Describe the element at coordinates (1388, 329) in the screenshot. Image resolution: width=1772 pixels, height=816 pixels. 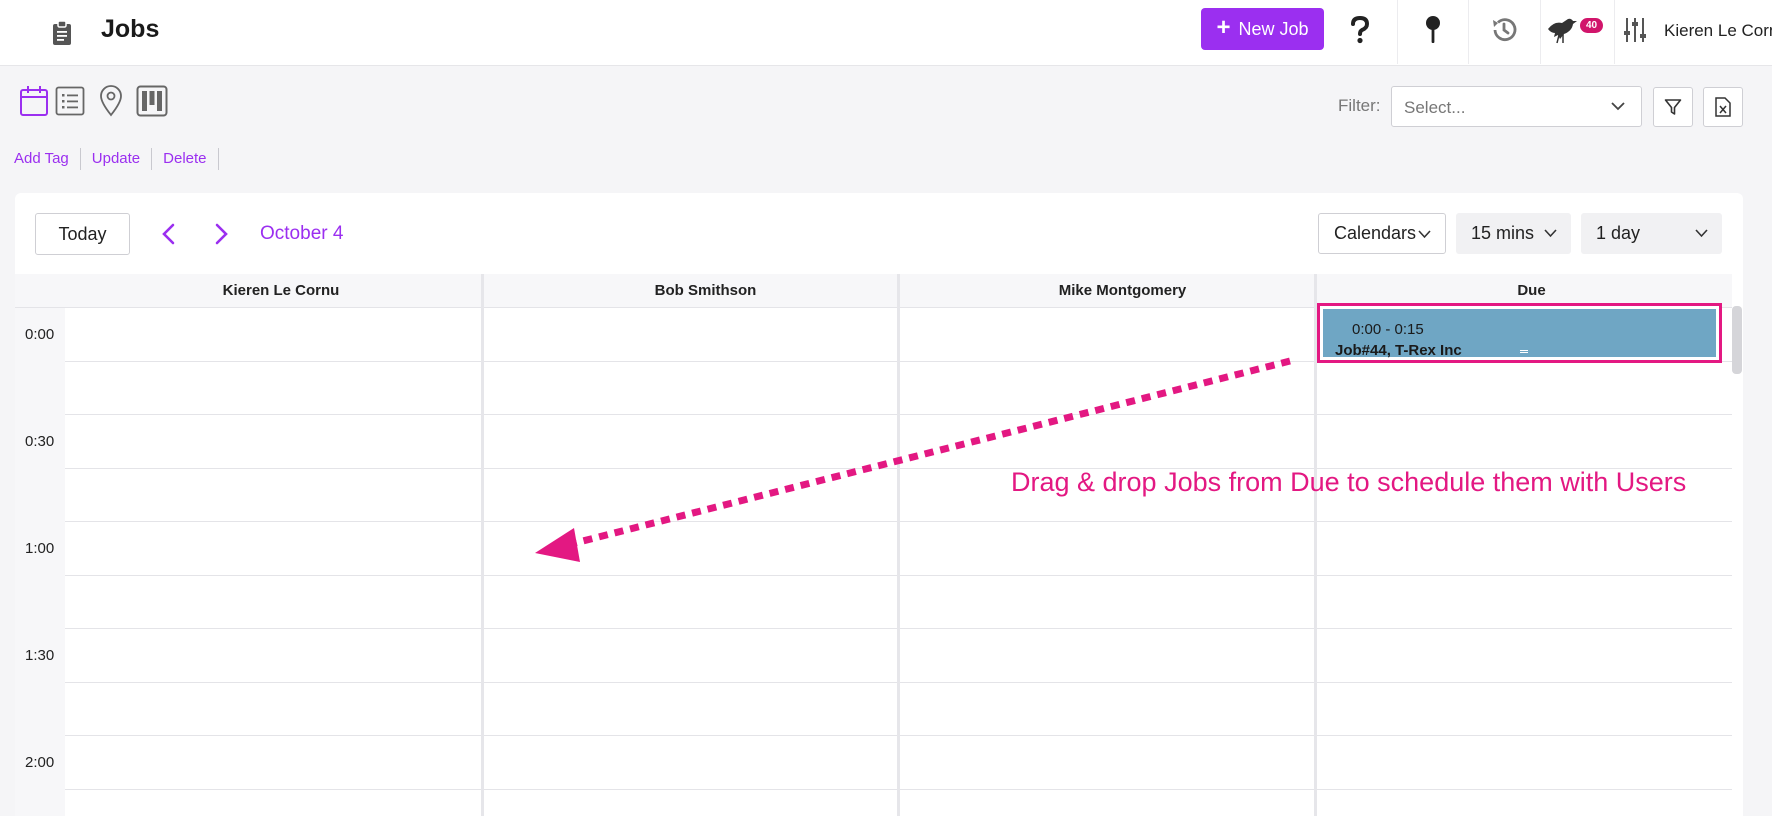
I see `job-event-time: 0:00 - 0:15` at that location.